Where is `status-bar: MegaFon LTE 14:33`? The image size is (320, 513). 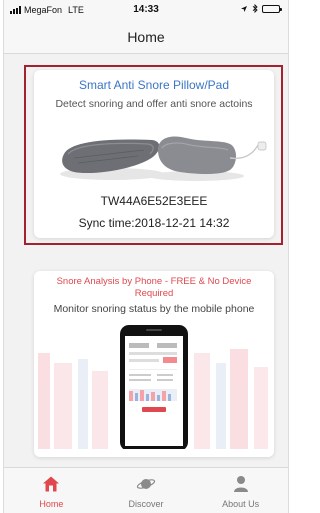 status-bar: MegaFon LTE 14:33 is located at coordinates (146, 10).